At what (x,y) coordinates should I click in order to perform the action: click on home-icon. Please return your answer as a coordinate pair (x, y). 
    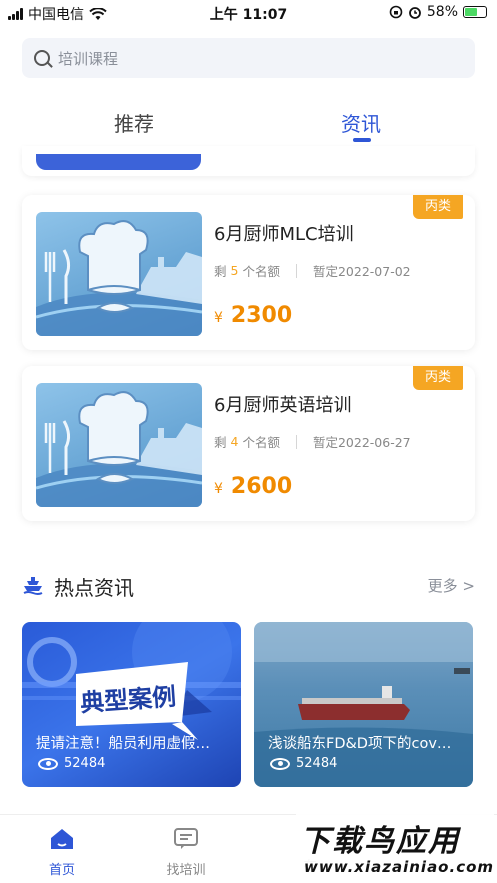
    Looking at the image, I should click on (62, 839).